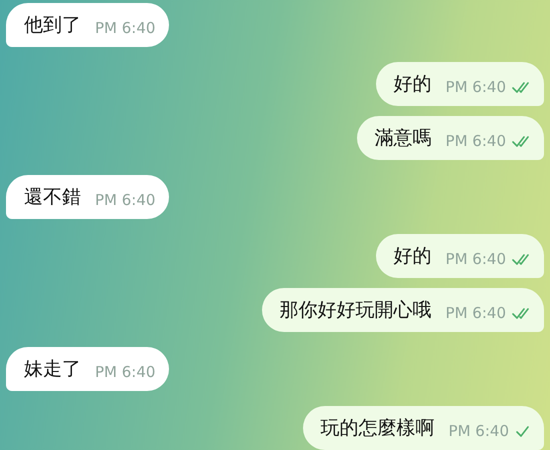  Describe the element at coordinates (403, 138) in the screenshot. I see `message-text: 滿意嗎` at that location.